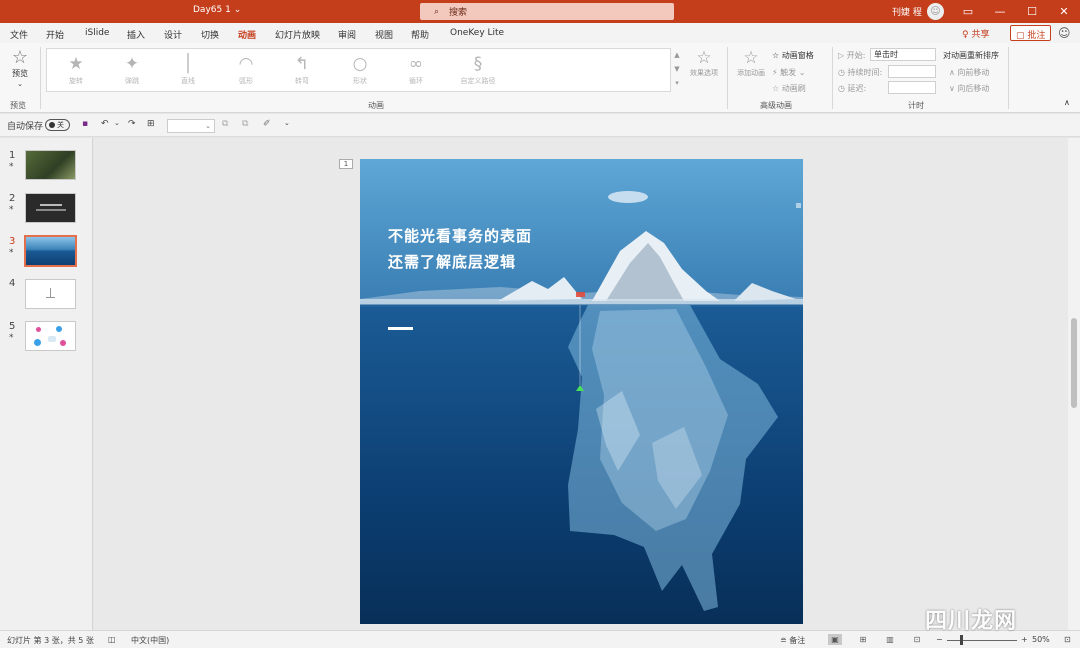  I want to click on normal-view-icon: ▣, so click(835, 639).